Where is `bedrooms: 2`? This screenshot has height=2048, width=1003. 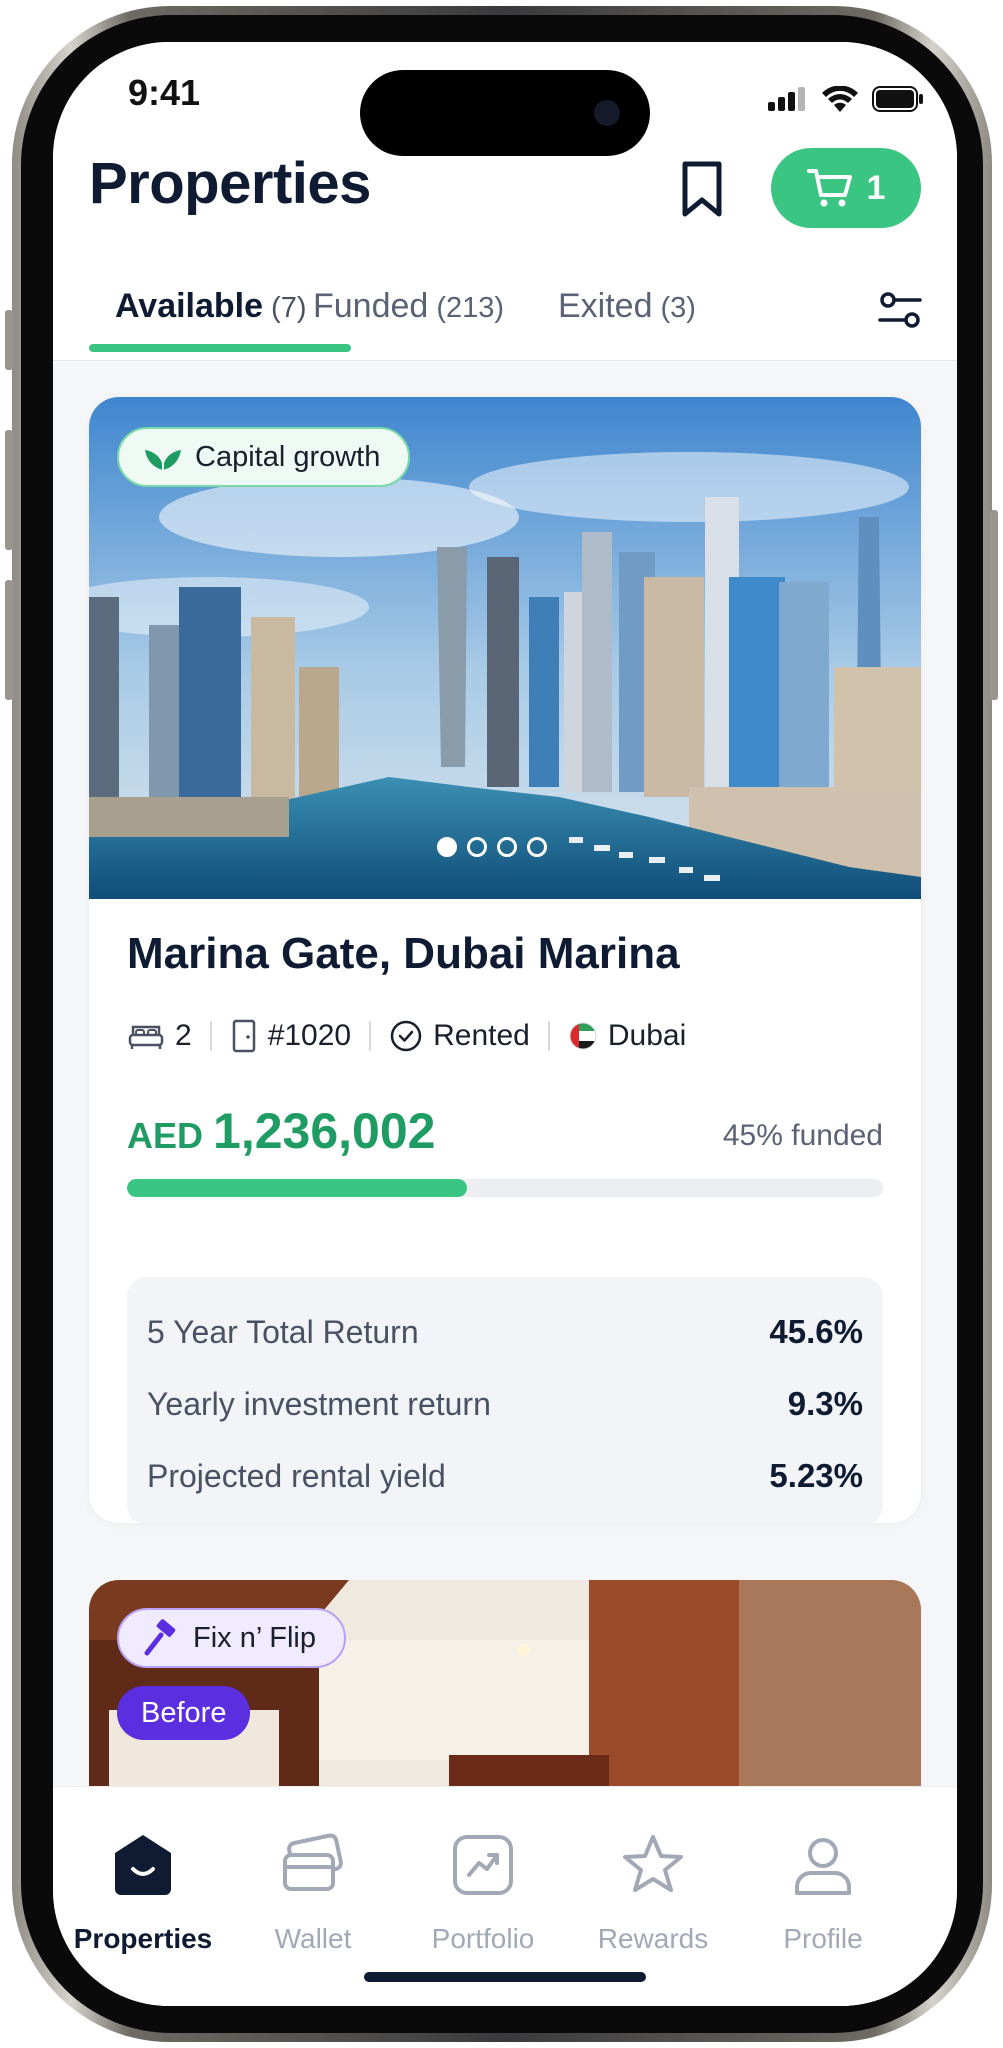 bedrooms: 2 is located at coordinates (159, 1036).